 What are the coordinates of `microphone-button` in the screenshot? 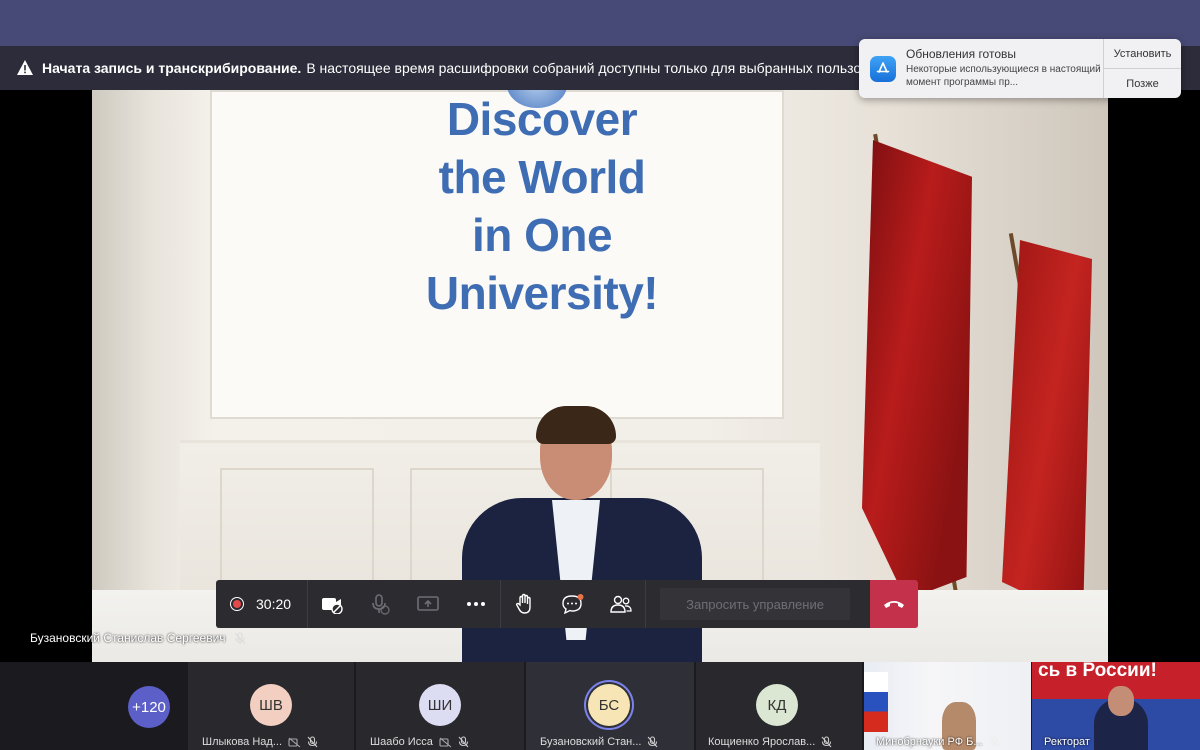 It's located at (380, 604).